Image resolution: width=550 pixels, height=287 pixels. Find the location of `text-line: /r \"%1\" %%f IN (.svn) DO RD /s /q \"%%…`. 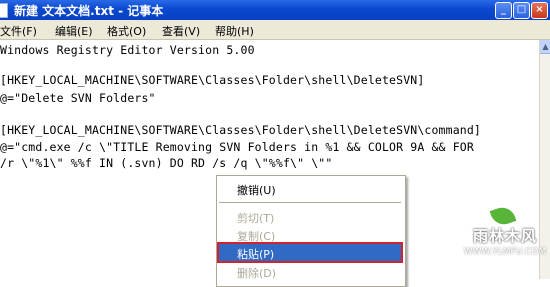

text-line: /r \"%1\" %%f IN (.svn) DO RD /s /q \"%%… is located at coordinates (166, 163).